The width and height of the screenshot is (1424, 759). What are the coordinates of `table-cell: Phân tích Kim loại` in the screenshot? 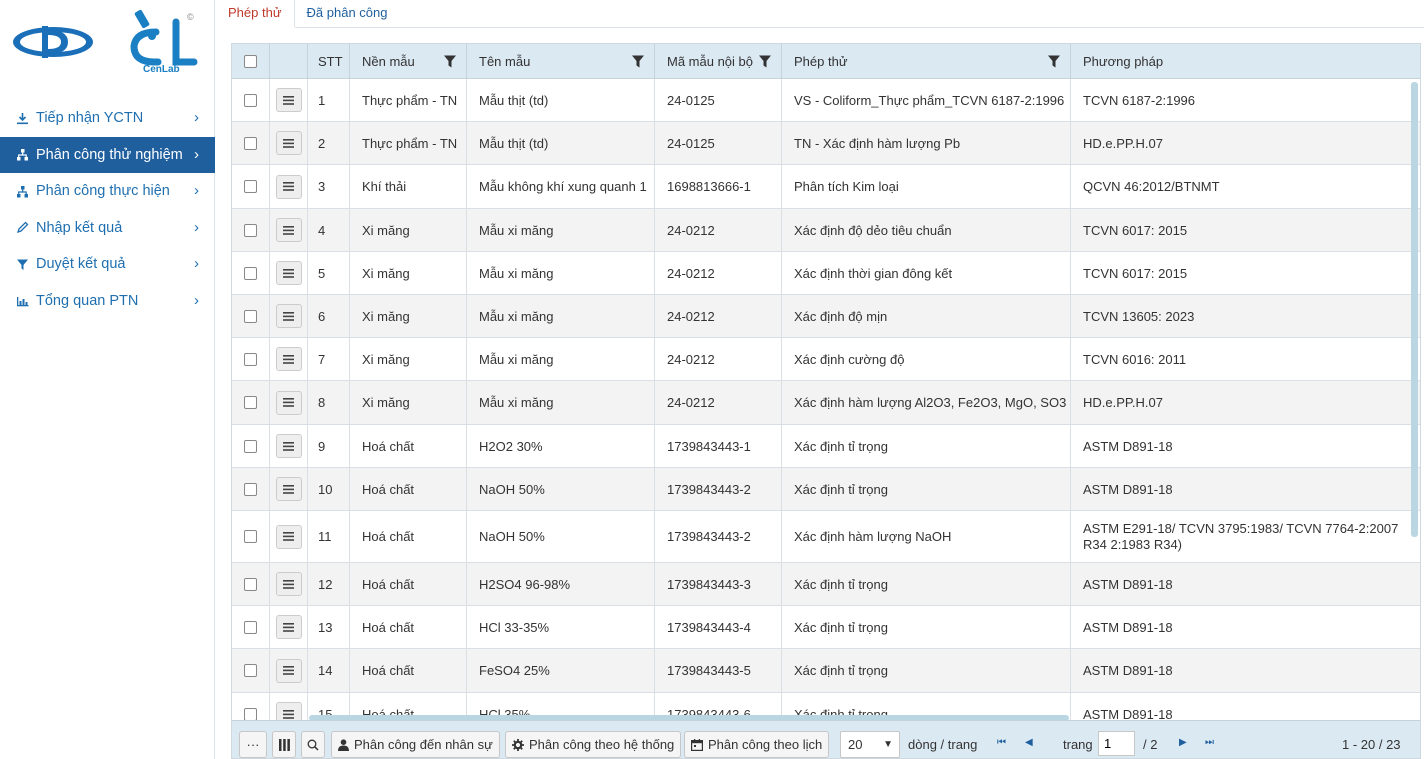 It's located at (926, 186).